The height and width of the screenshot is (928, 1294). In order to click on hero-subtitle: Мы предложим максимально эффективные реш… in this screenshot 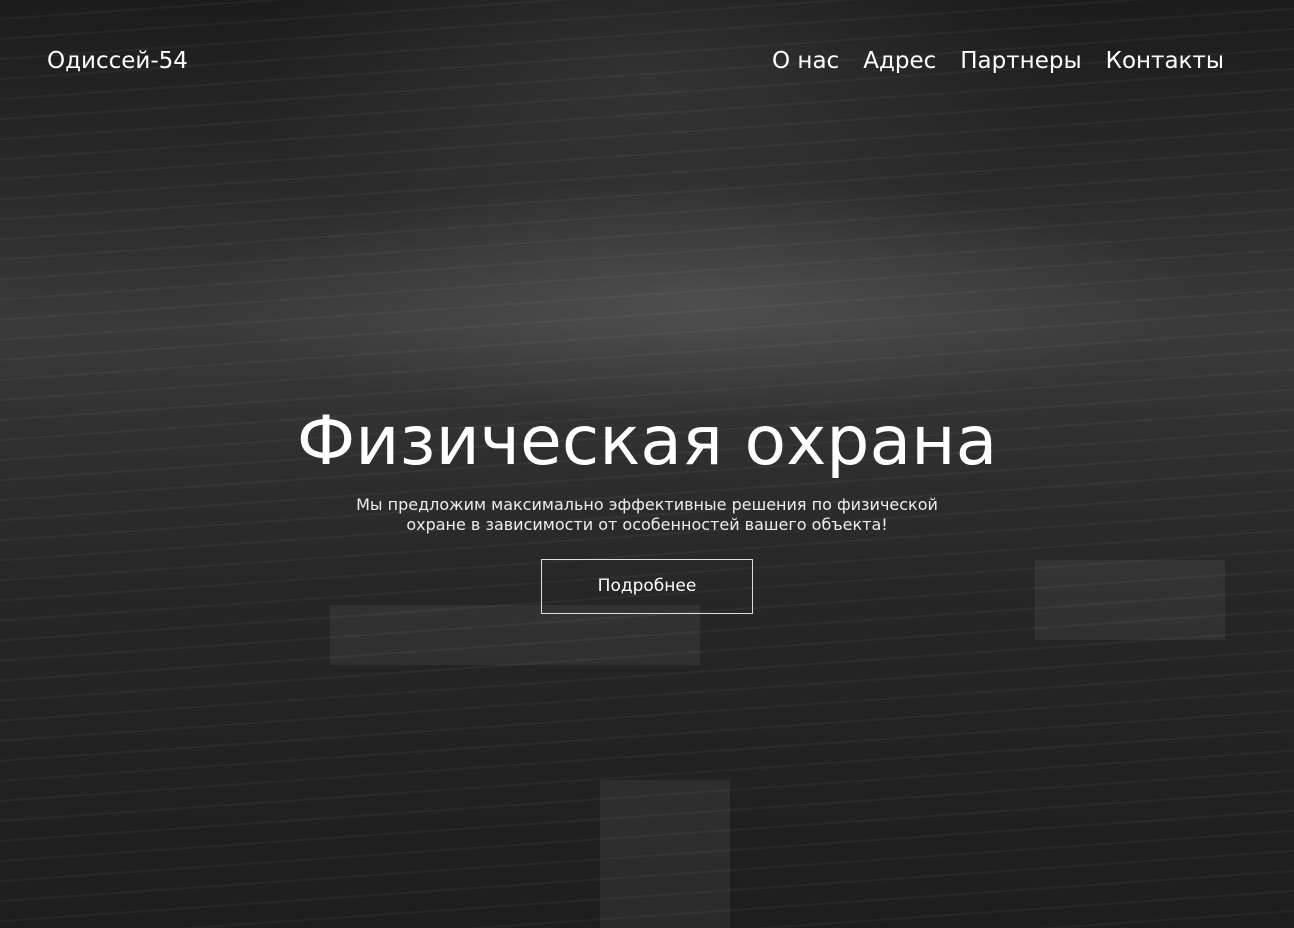, I will do `click(647, 514)`.